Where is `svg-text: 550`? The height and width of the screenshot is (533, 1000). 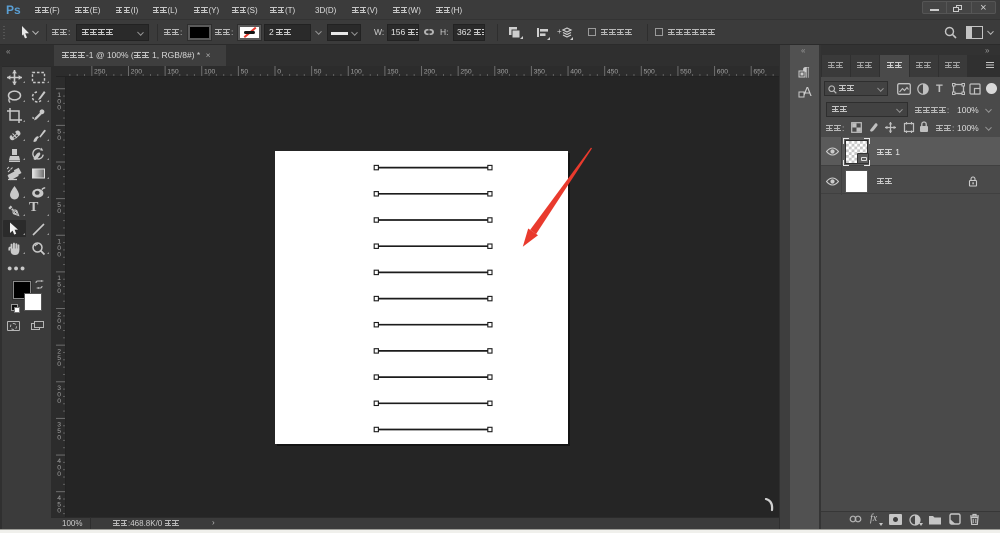
svg-text: 550 is located at coordinates (686, 72).